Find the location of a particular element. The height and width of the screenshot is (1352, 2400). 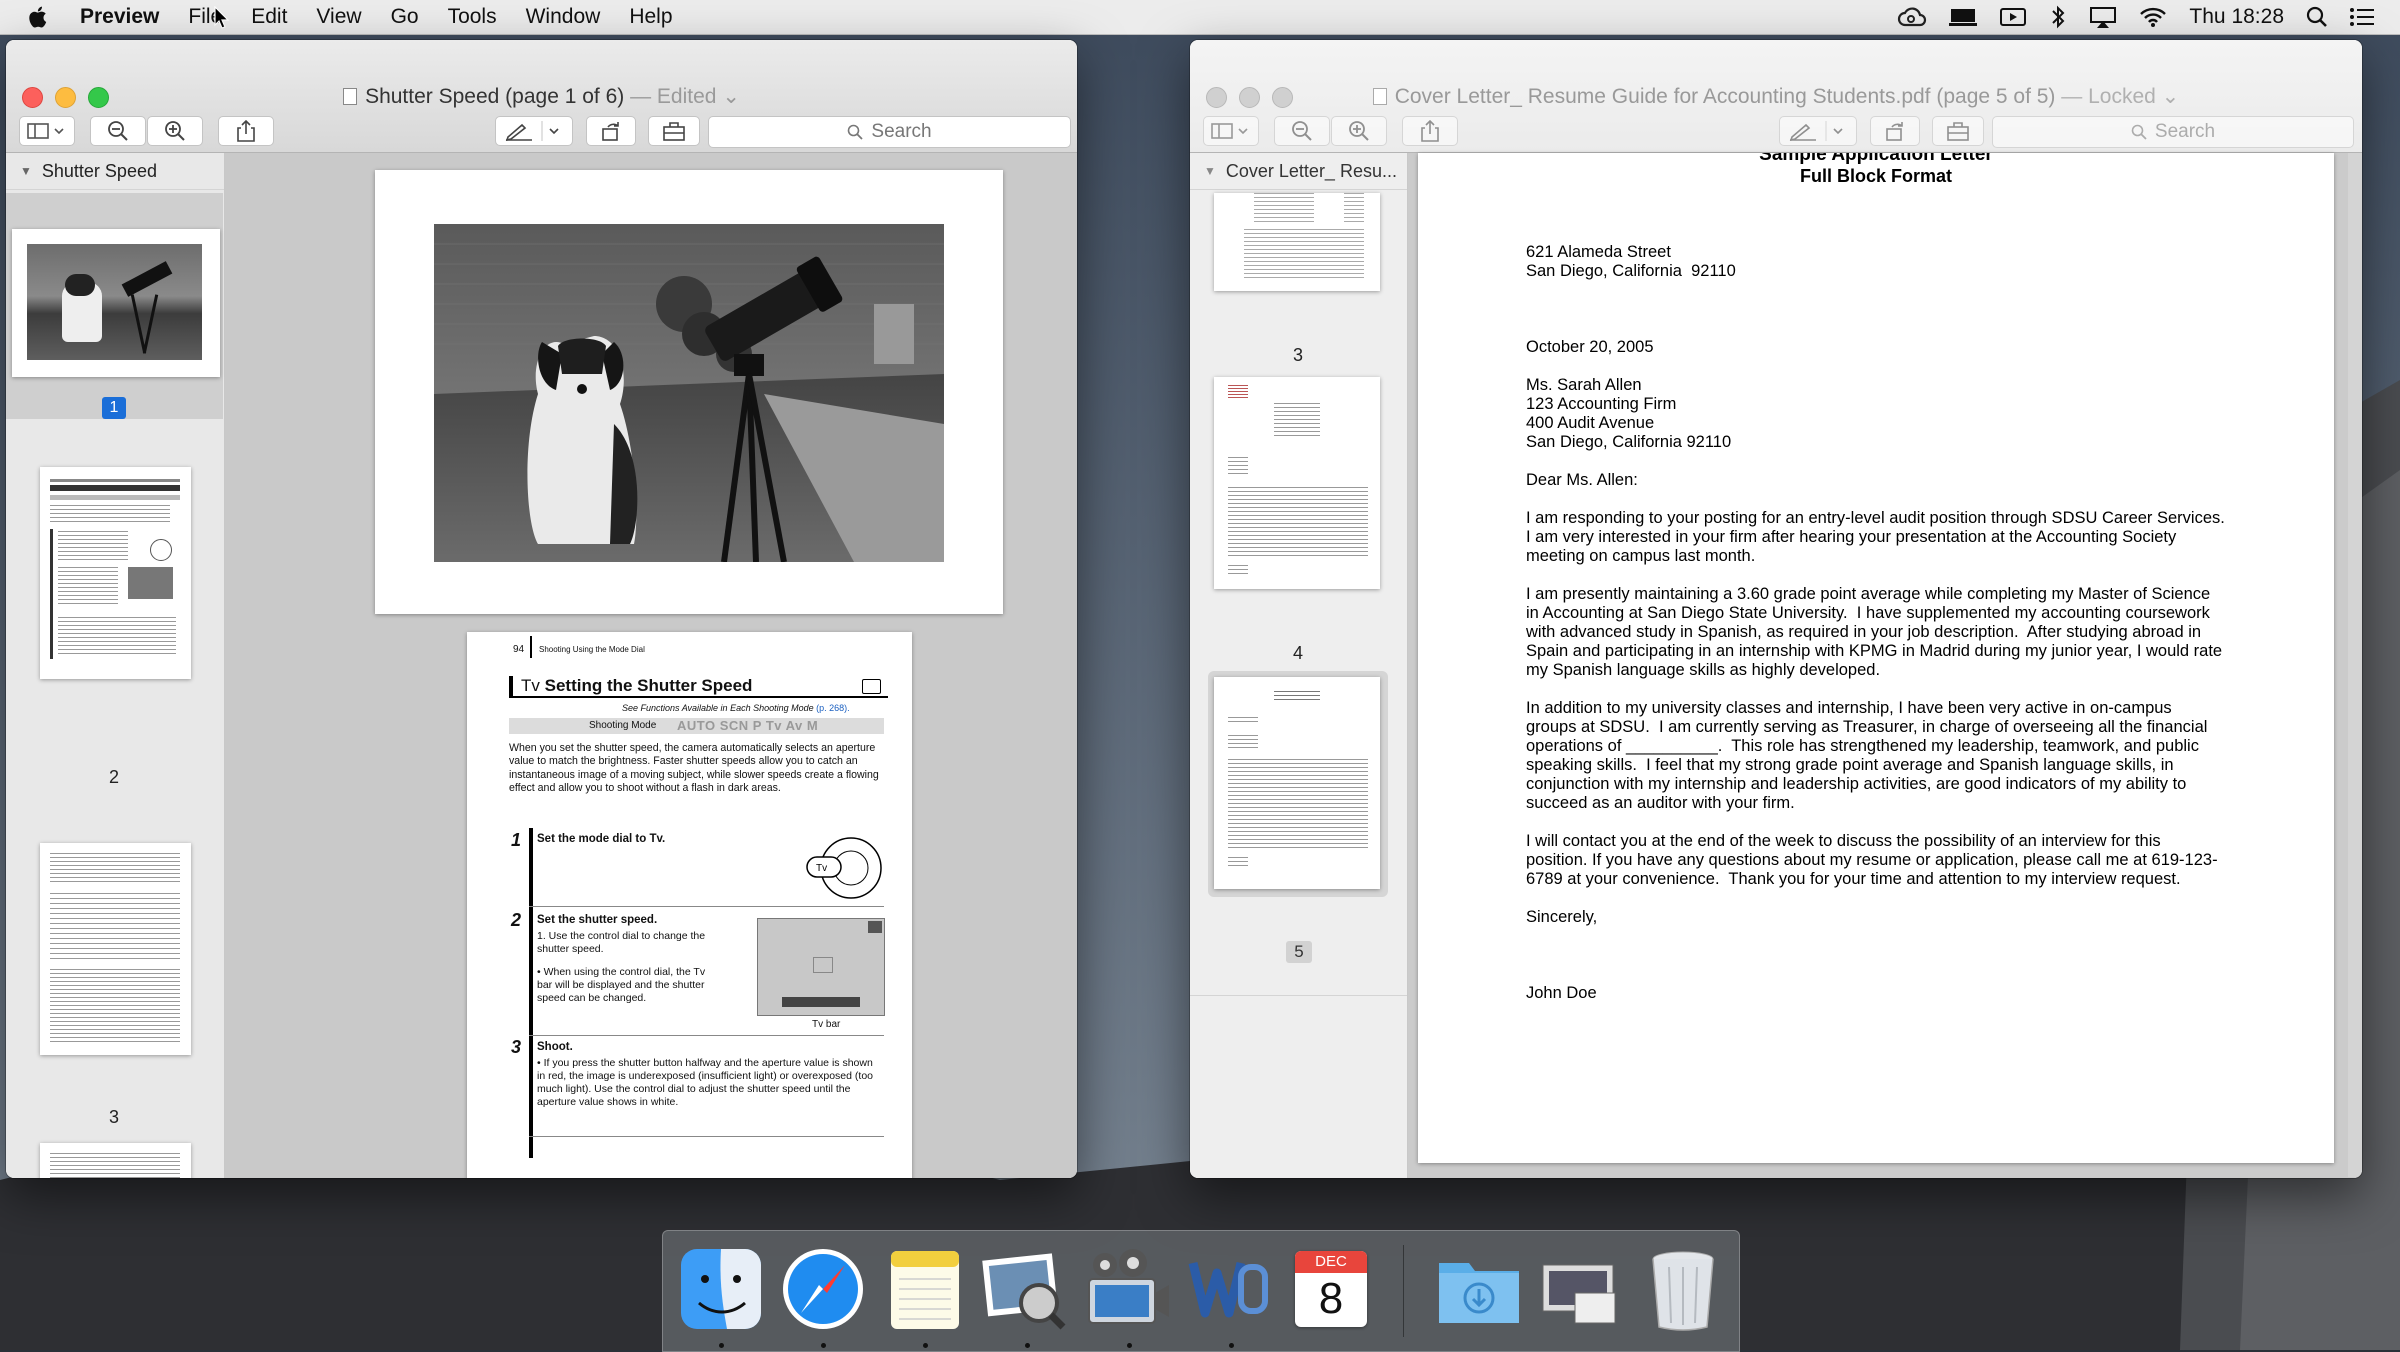

screen-record-icon is located at coordinates (2013, 17).